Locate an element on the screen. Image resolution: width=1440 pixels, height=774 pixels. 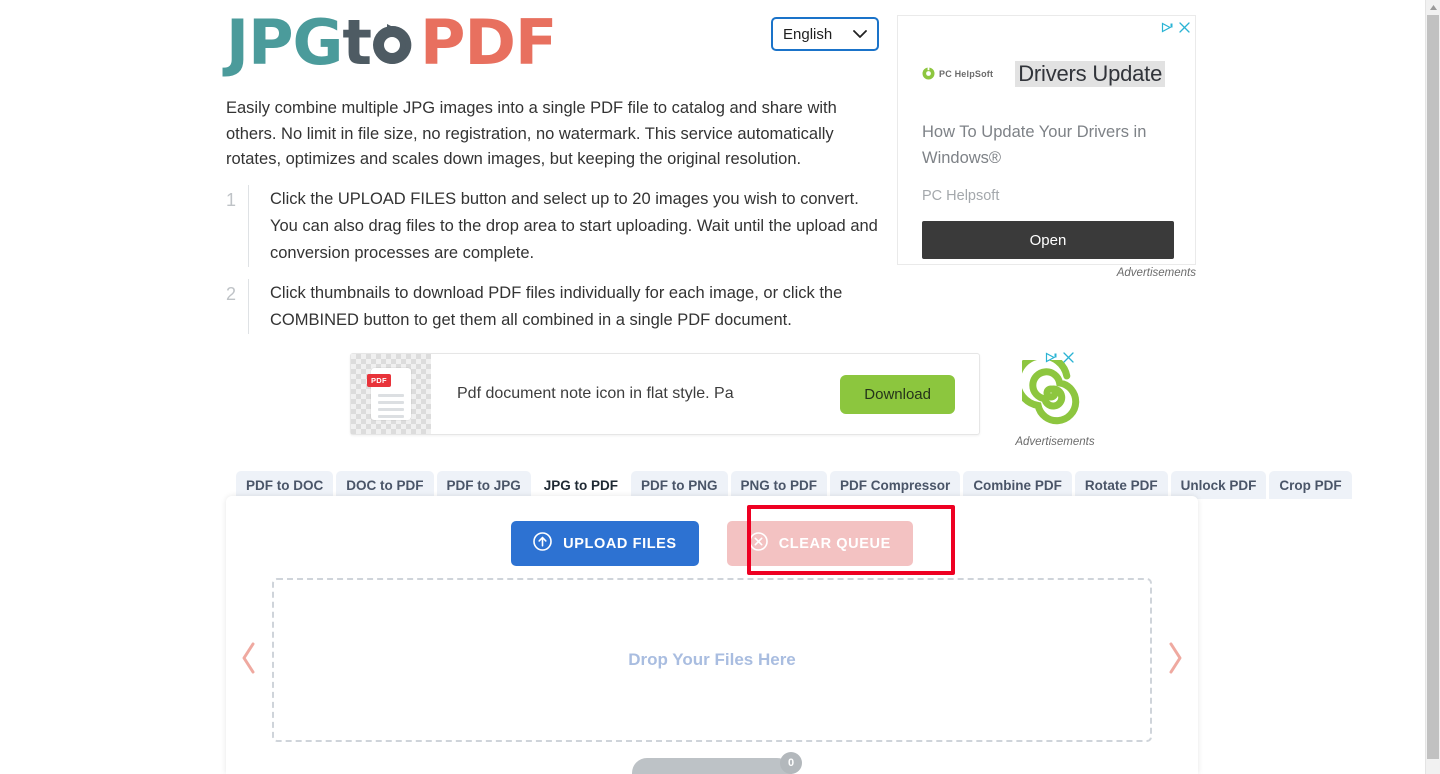
upload-files-label: UPLOAD FILES is located at coordinates (620, 543).